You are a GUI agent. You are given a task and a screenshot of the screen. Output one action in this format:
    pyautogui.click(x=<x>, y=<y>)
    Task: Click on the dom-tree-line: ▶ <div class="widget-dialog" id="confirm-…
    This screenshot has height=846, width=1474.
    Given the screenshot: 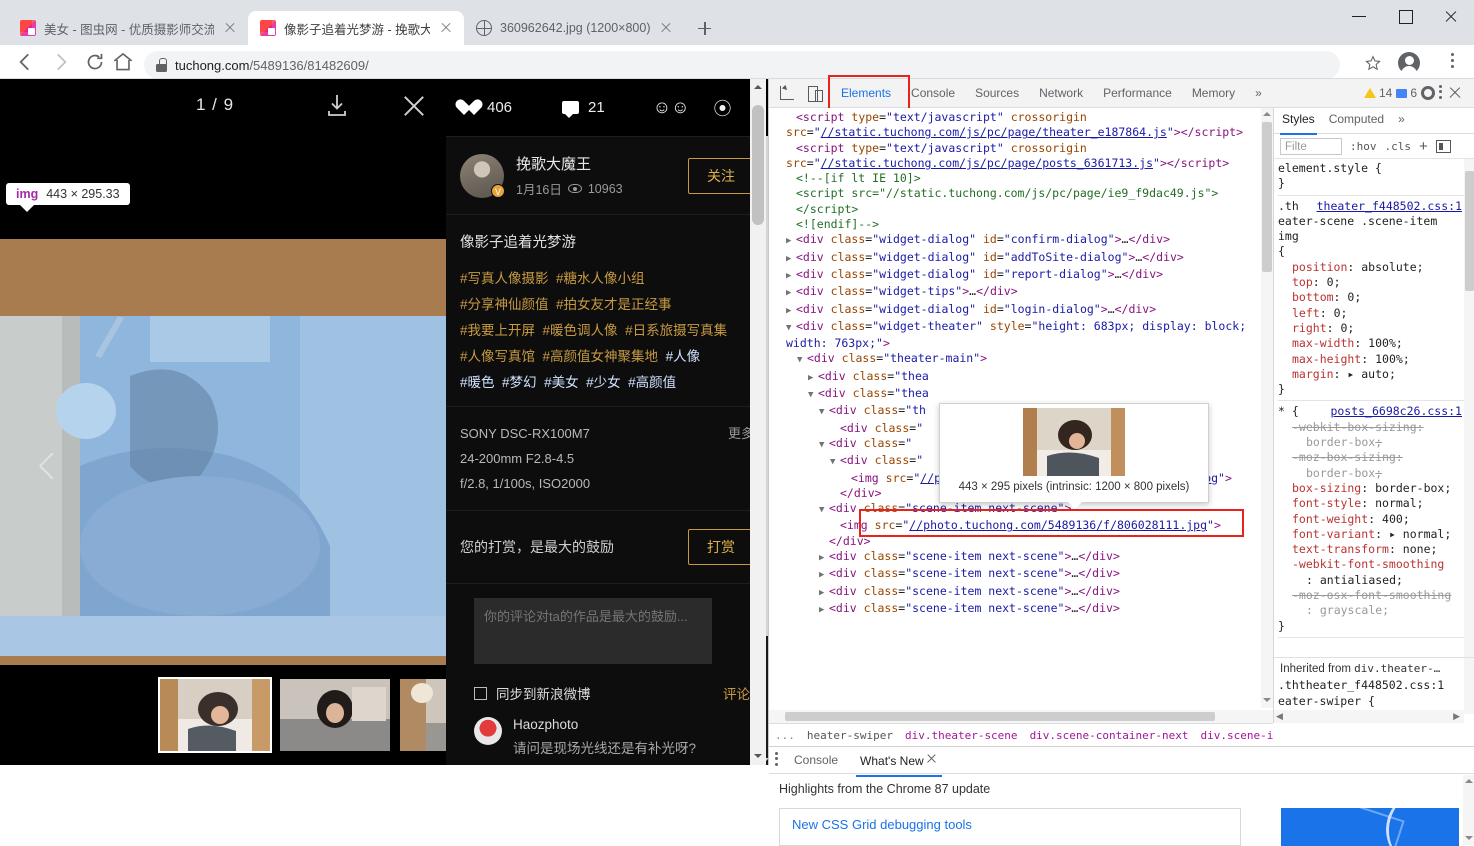 What is the action you would take?
    pyautogui.click(x=1024, y=240)
    